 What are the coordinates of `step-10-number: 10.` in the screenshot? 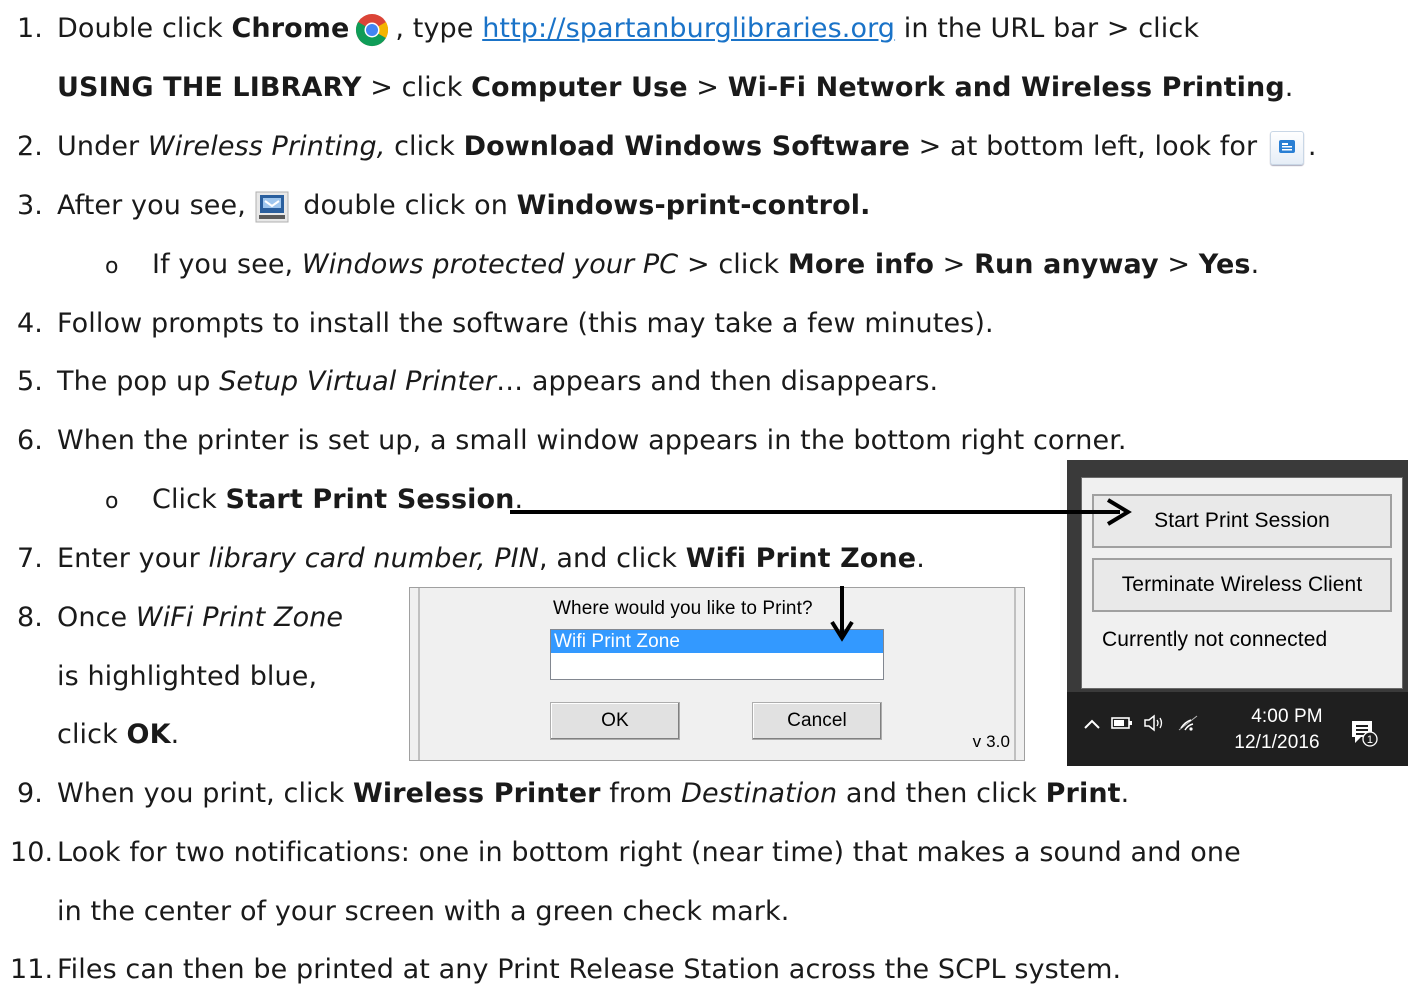 It's located at (32, 852).